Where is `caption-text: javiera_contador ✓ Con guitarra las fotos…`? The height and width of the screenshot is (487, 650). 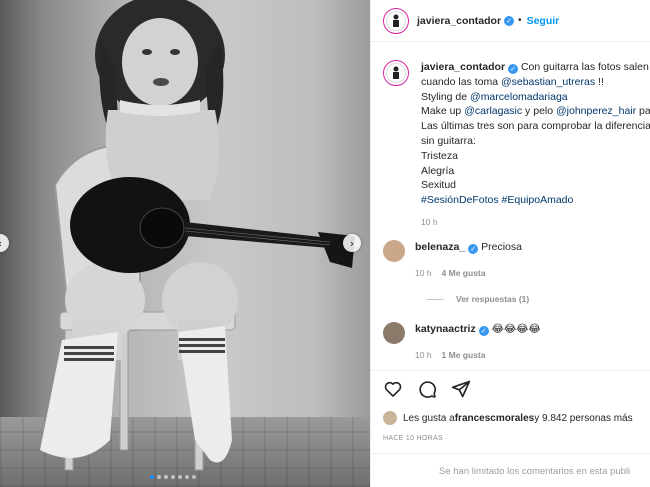
caption-text: javiera_contador ✓ Con guitarra las fotos… is located at coordinates (535, 145).